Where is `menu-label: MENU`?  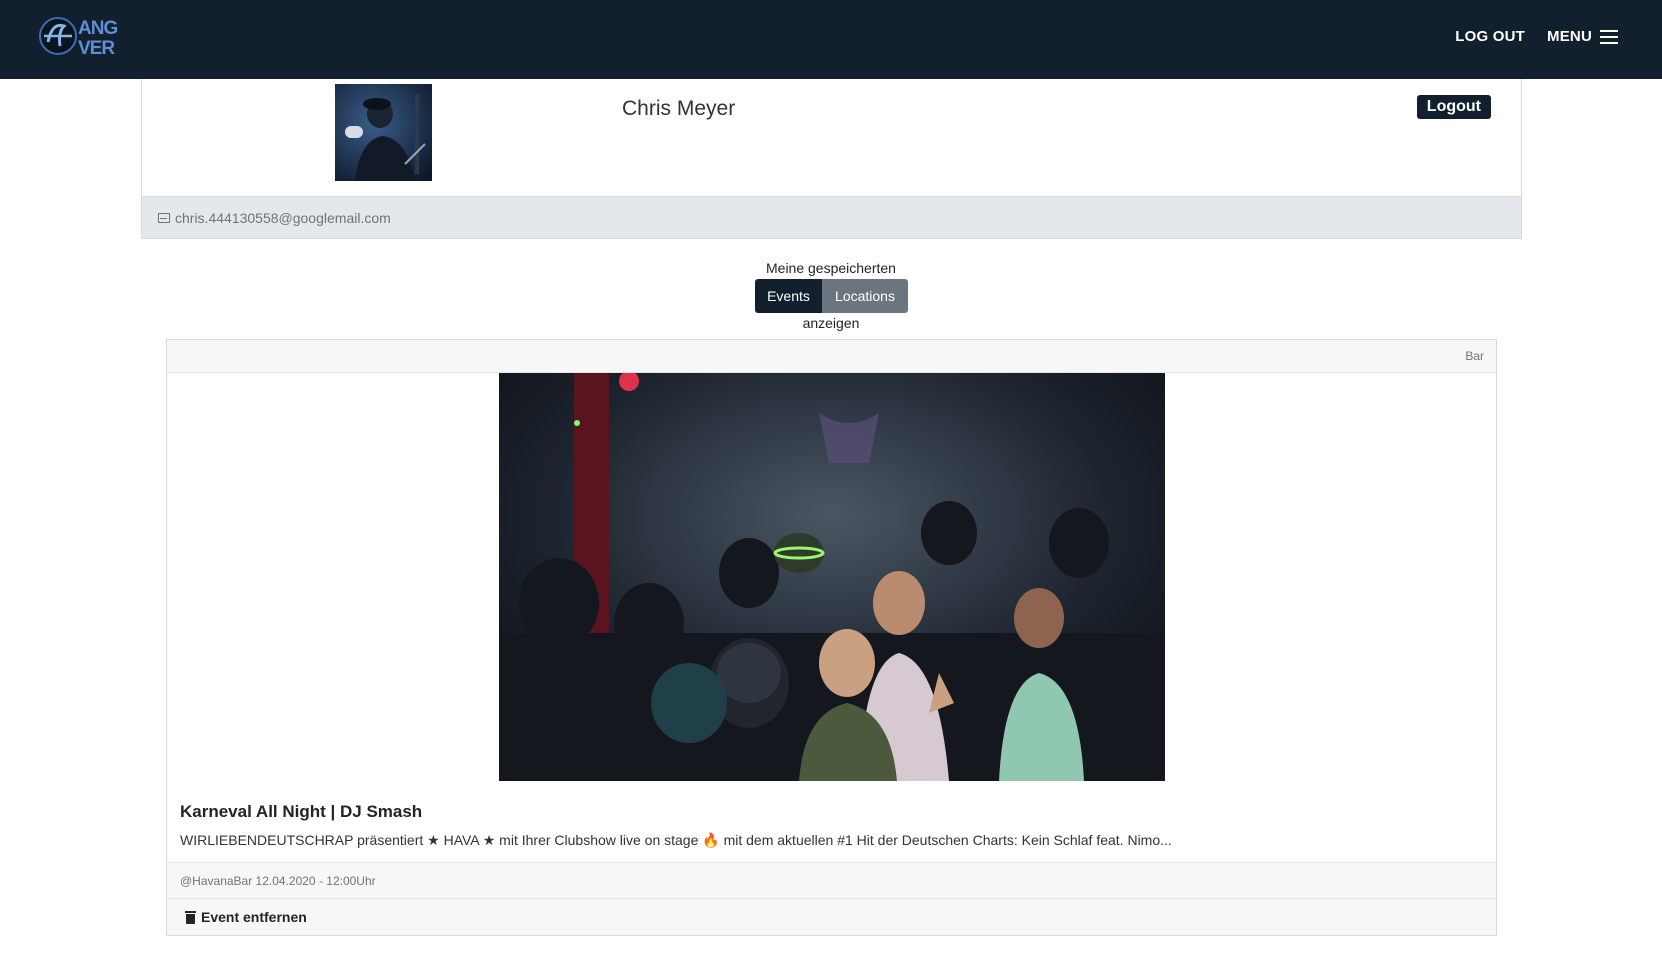
menu-label: MENU is located at coordinates (1569, 36).